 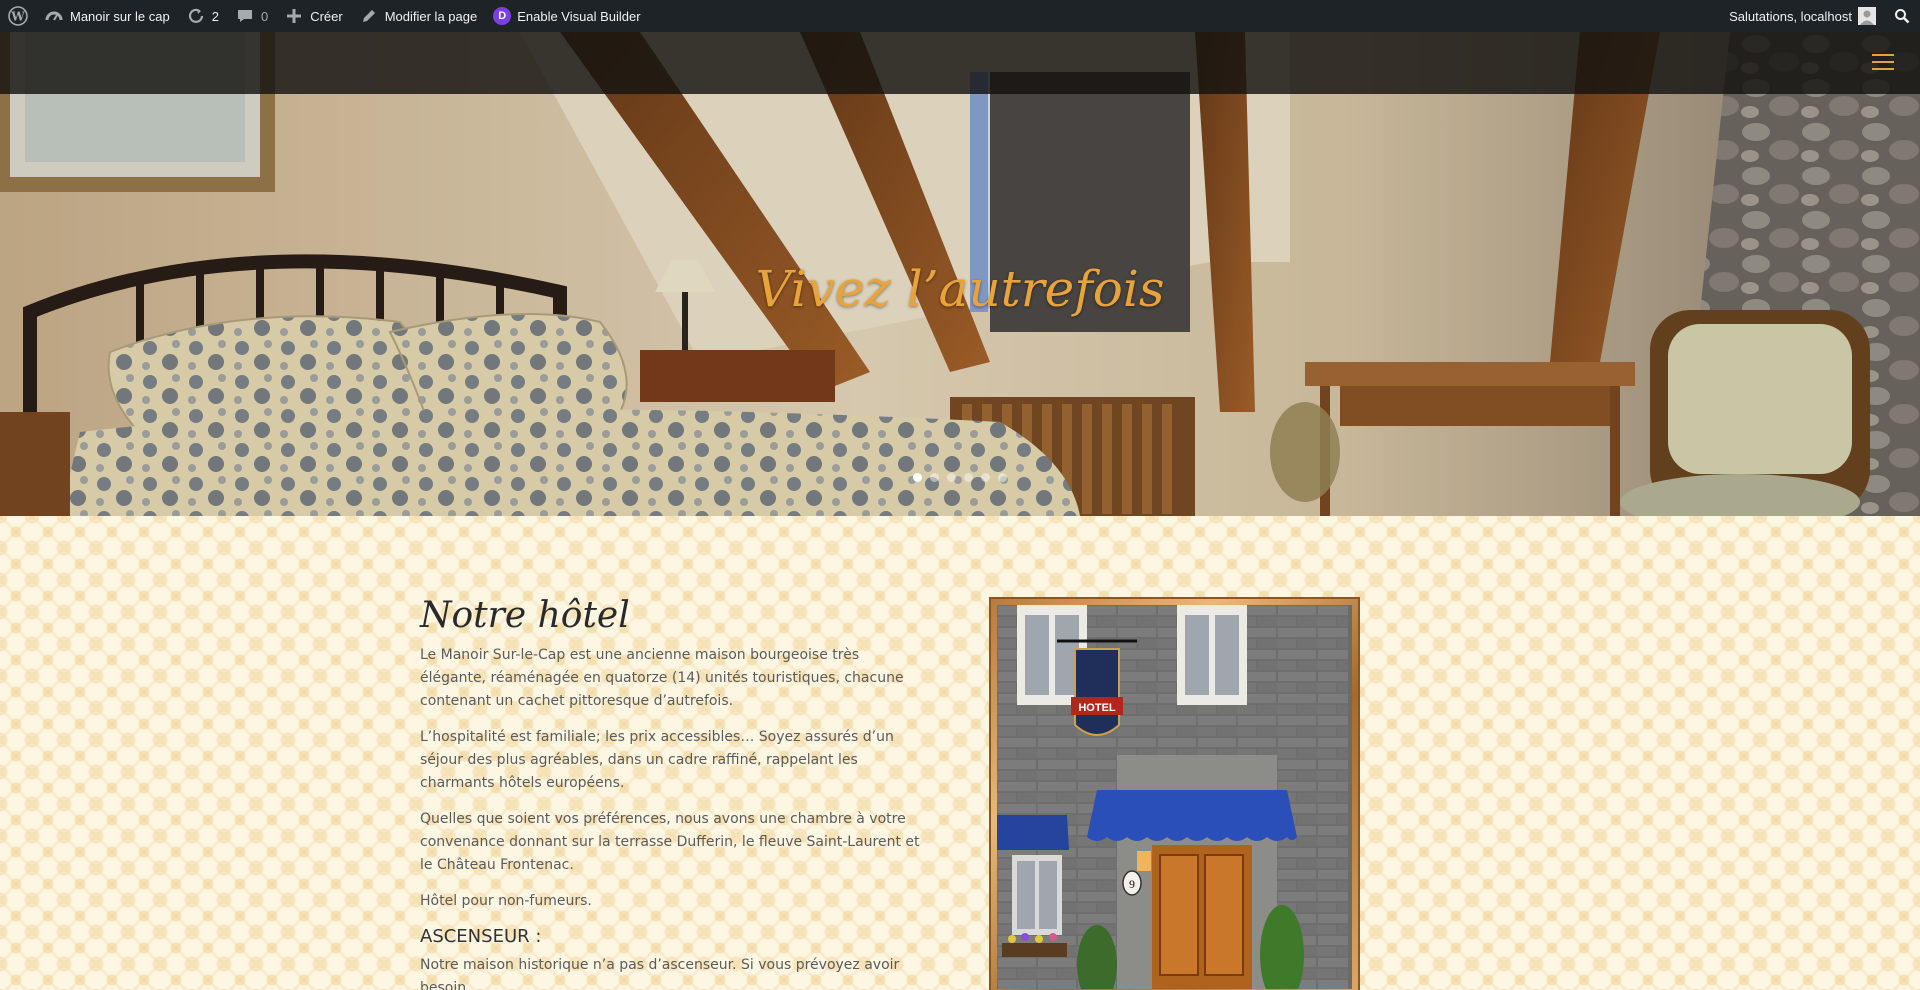 What do you see at coordinates (326, 16) in the screenshot?
I see `new-content-label: Créer` at bounding box center [326, 16].